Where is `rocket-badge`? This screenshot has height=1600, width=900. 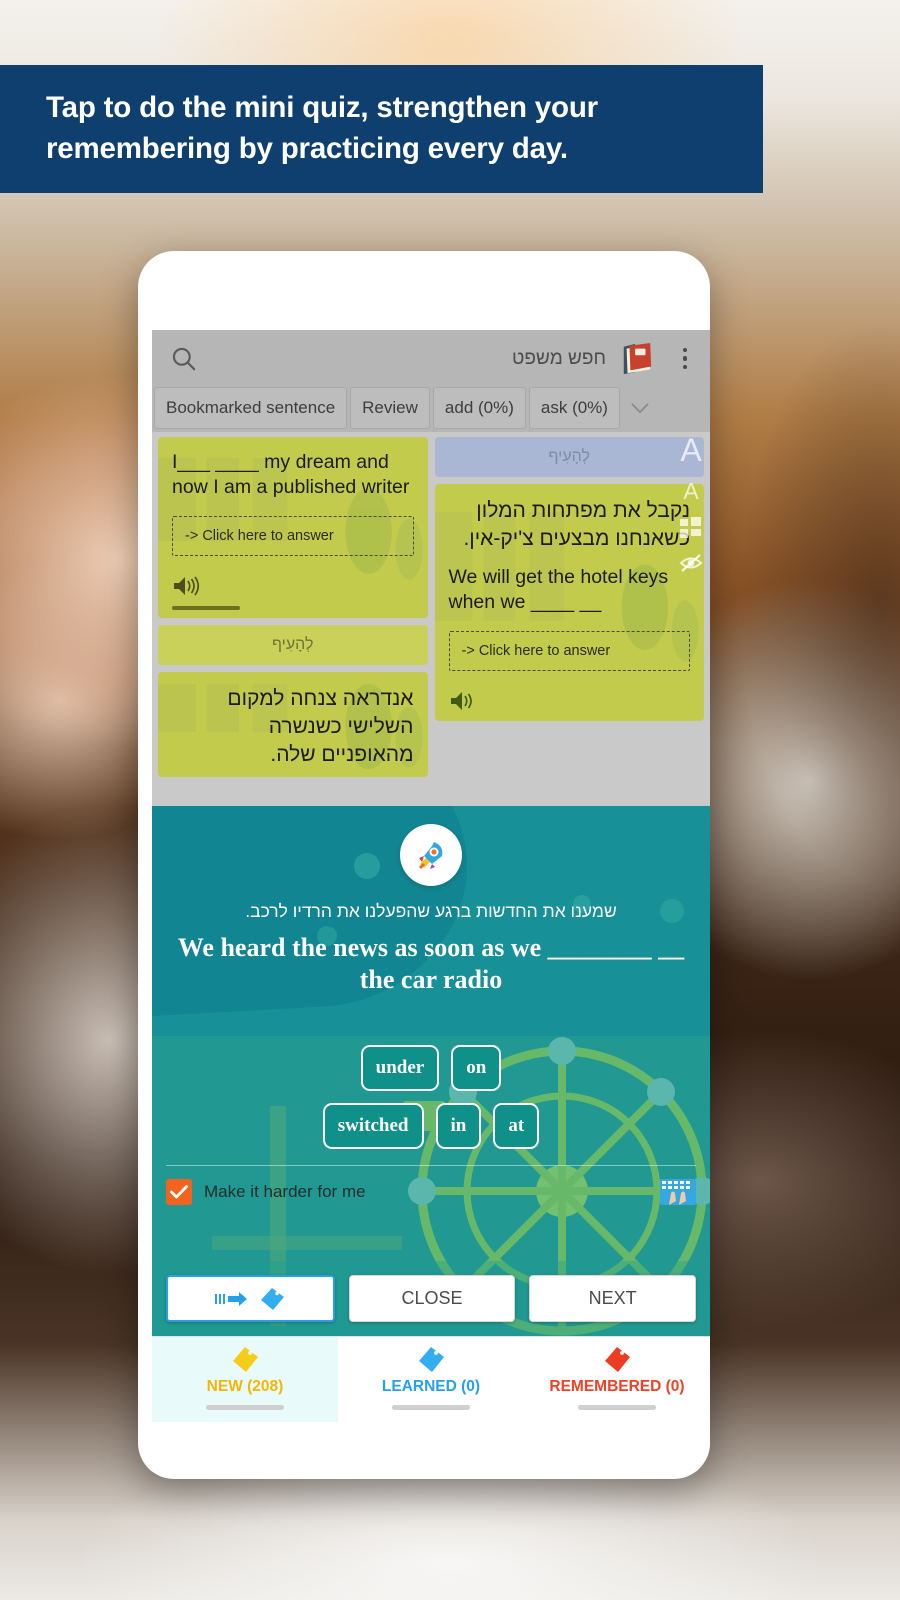 rocket-badge is located at coordinates (431, 855).